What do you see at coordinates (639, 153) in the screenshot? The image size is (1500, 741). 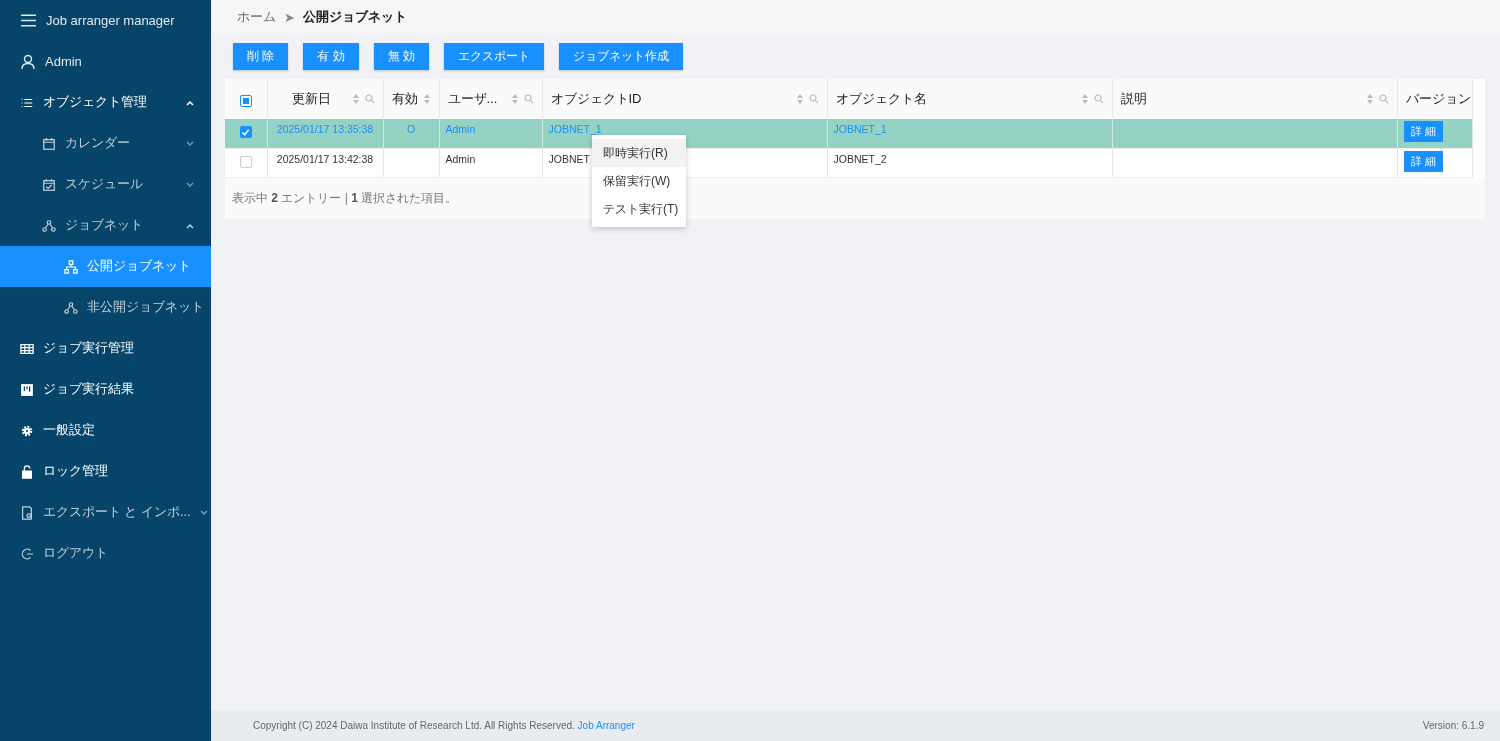 I see `menu-item: 即時実行(R)` at bounding box center [639, 153].